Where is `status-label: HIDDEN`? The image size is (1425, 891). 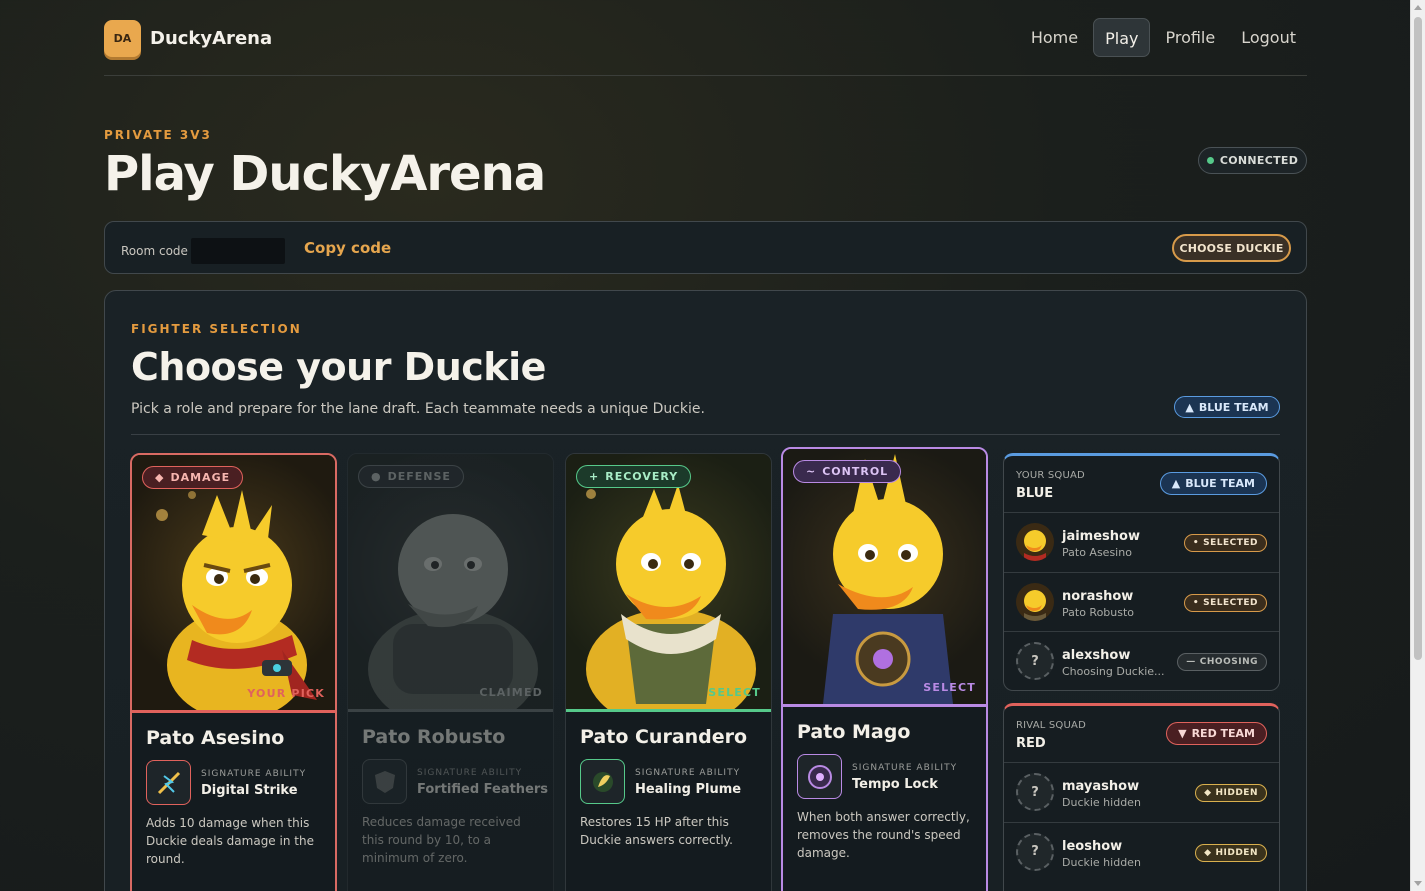 status-label: HIDDEN is located at coordinates (1236, 852).